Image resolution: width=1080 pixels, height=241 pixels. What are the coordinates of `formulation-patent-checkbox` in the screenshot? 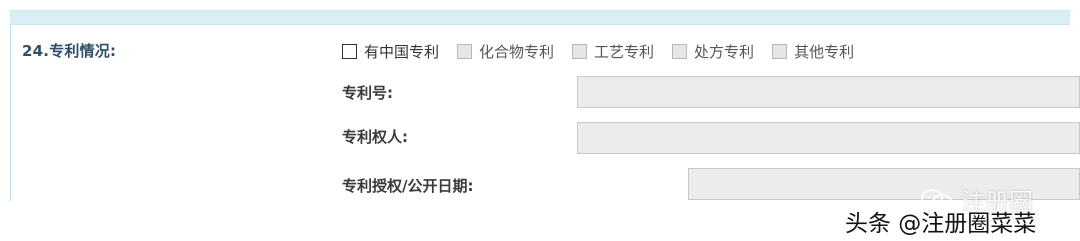 It's located at (680, 51).